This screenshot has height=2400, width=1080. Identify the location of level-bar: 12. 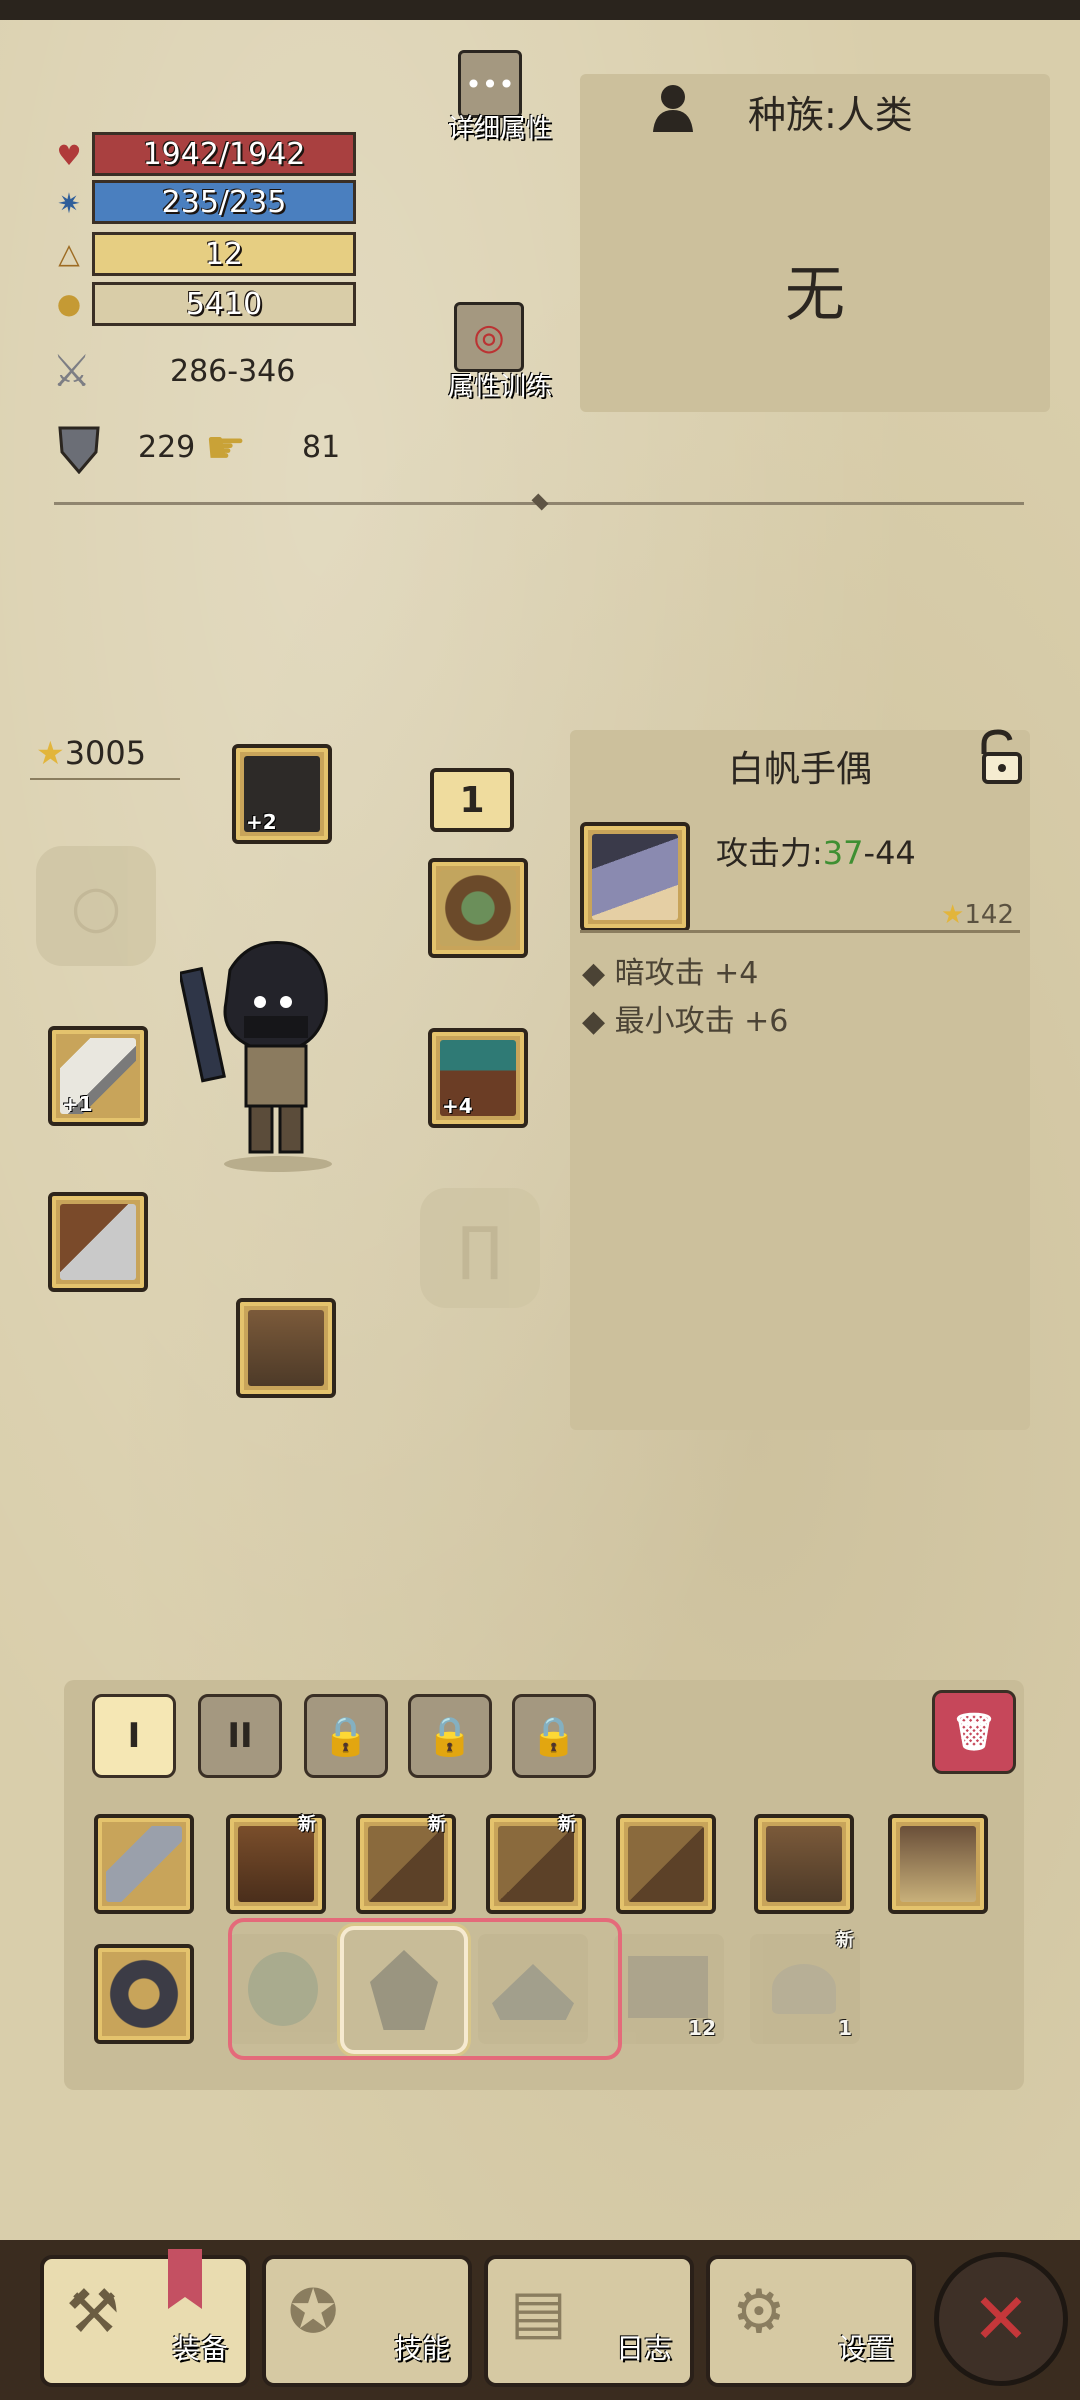
(224, 254).